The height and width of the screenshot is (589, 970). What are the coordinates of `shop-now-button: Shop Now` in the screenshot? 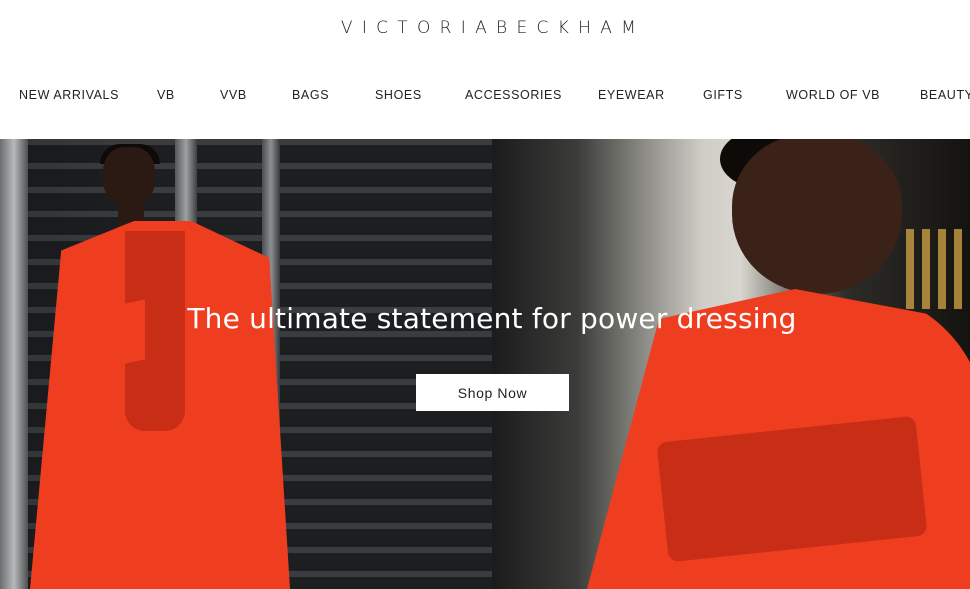 It's located at (492, 392).